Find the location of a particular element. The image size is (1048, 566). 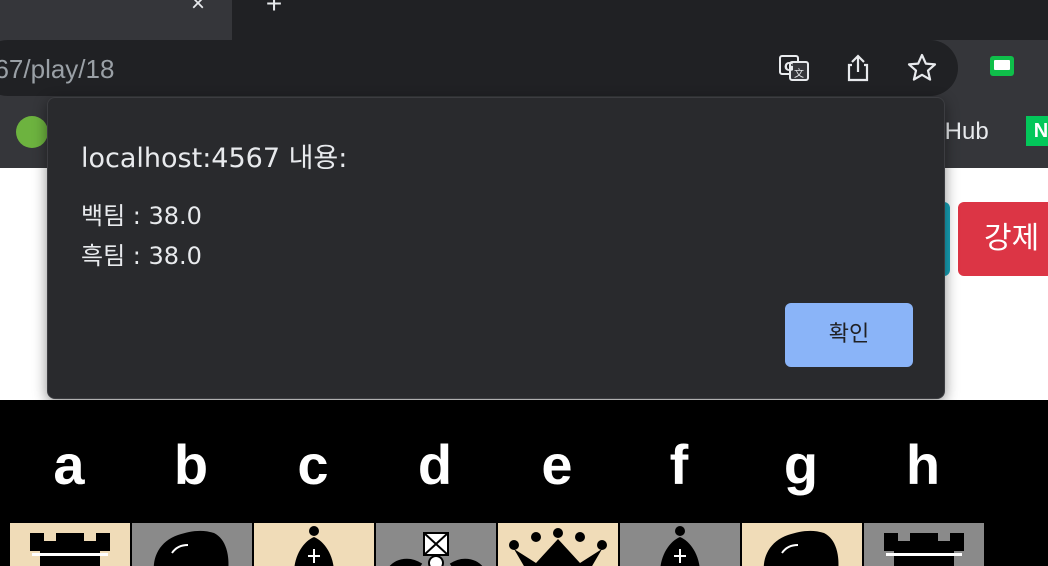

share-icon is located at coordinates (858, 68).